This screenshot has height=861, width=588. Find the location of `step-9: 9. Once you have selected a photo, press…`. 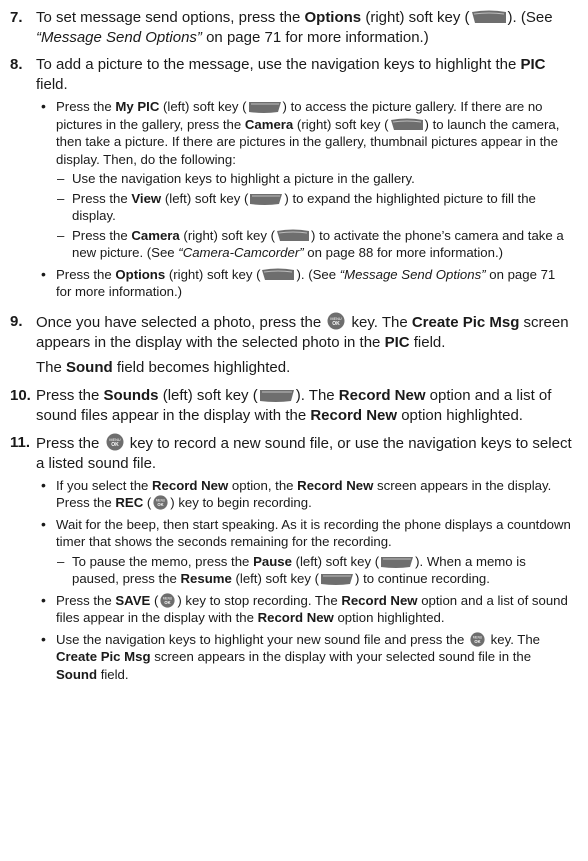

step-9: 9. Once you have selected a photo, press… is located at coordinates (291, 332).